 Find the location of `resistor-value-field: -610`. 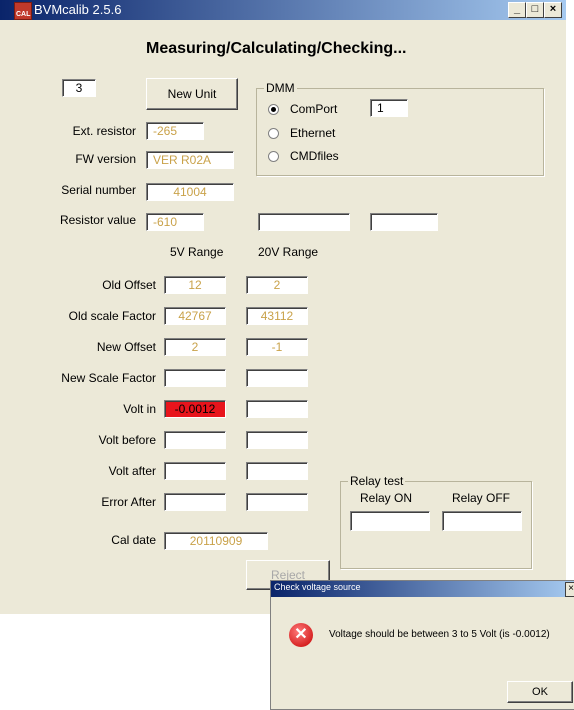

resistor-value-field: -610 is located at coordinates (175, 222).